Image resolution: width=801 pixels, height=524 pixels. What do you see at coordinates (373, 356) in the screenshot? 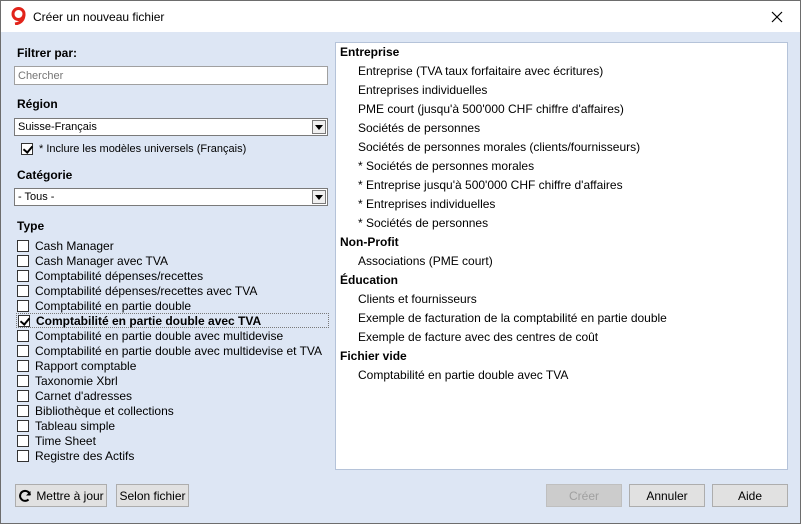
I see `template-group-header: Fichier vide` at bounding box center [373, 356].